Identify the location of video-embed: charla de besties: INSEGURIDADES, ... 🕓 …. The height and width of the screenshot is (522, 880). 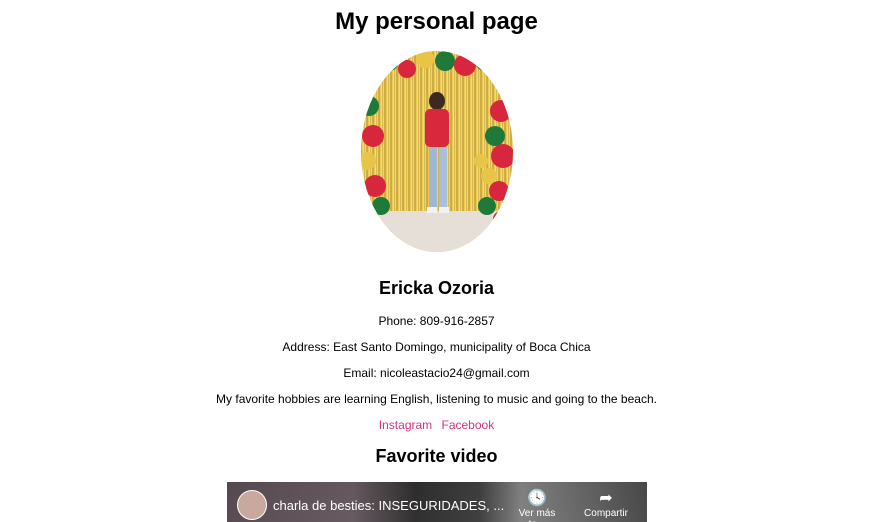
(437, 502).